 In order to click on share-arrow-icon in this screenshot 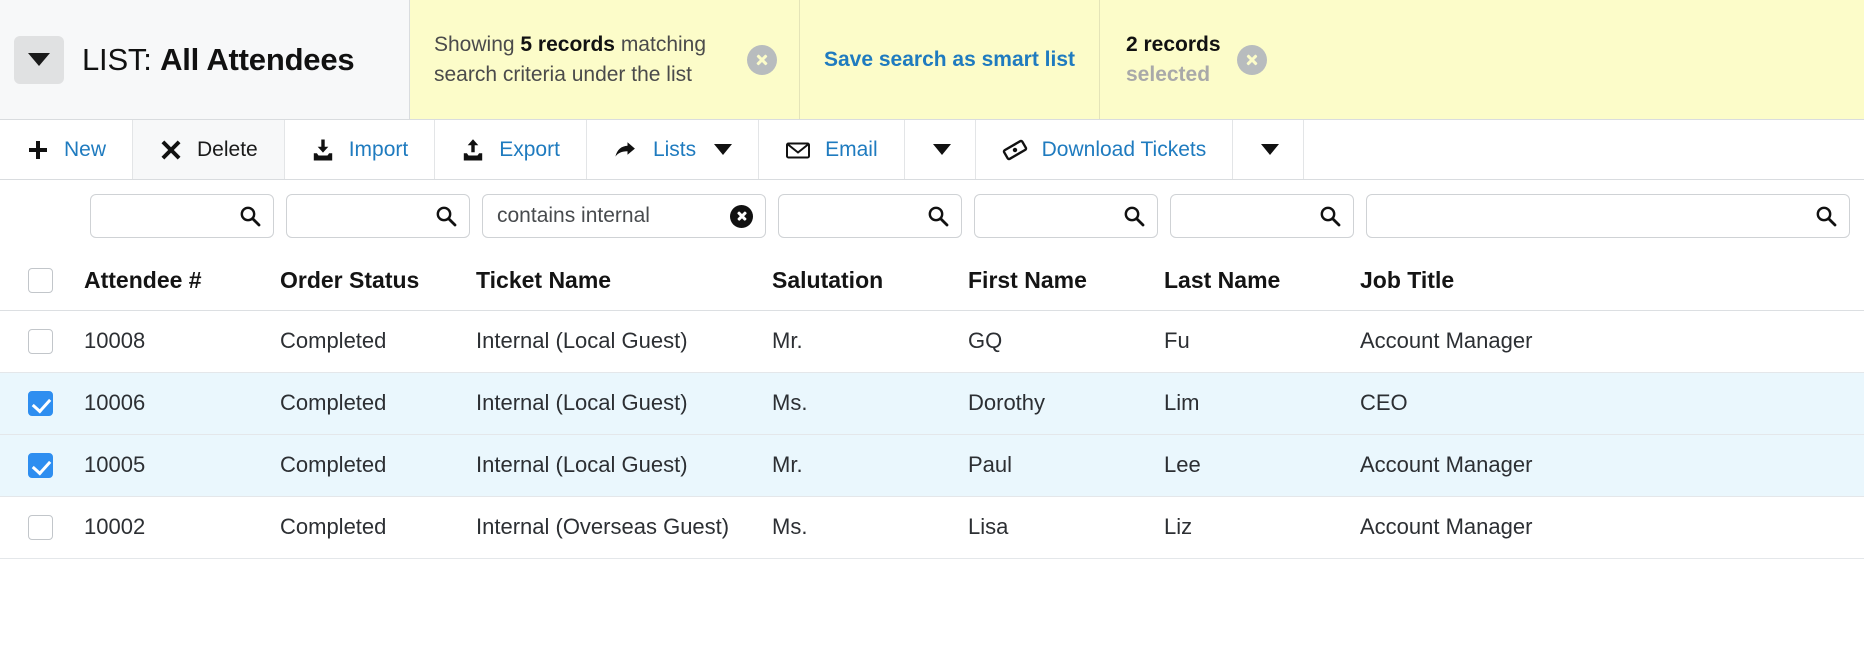, I will do `click(626, 150)`.